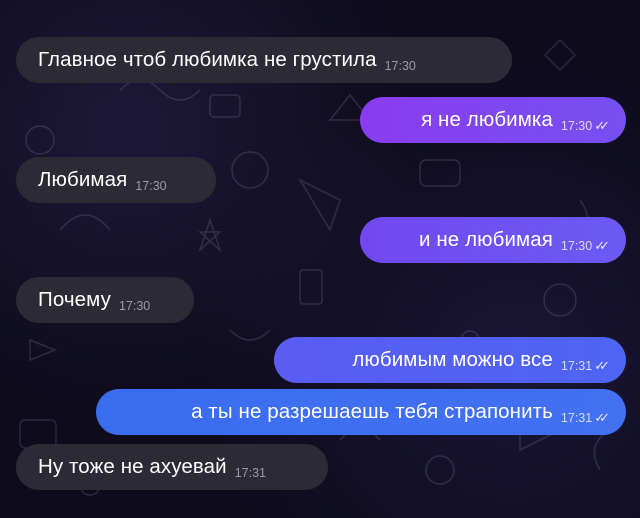 This screenshot has height=518, width=640. What do you see at coordinates (83, 179) in the screenshot?
I see `message-text: Любимая` at bounding box center [83, 179].